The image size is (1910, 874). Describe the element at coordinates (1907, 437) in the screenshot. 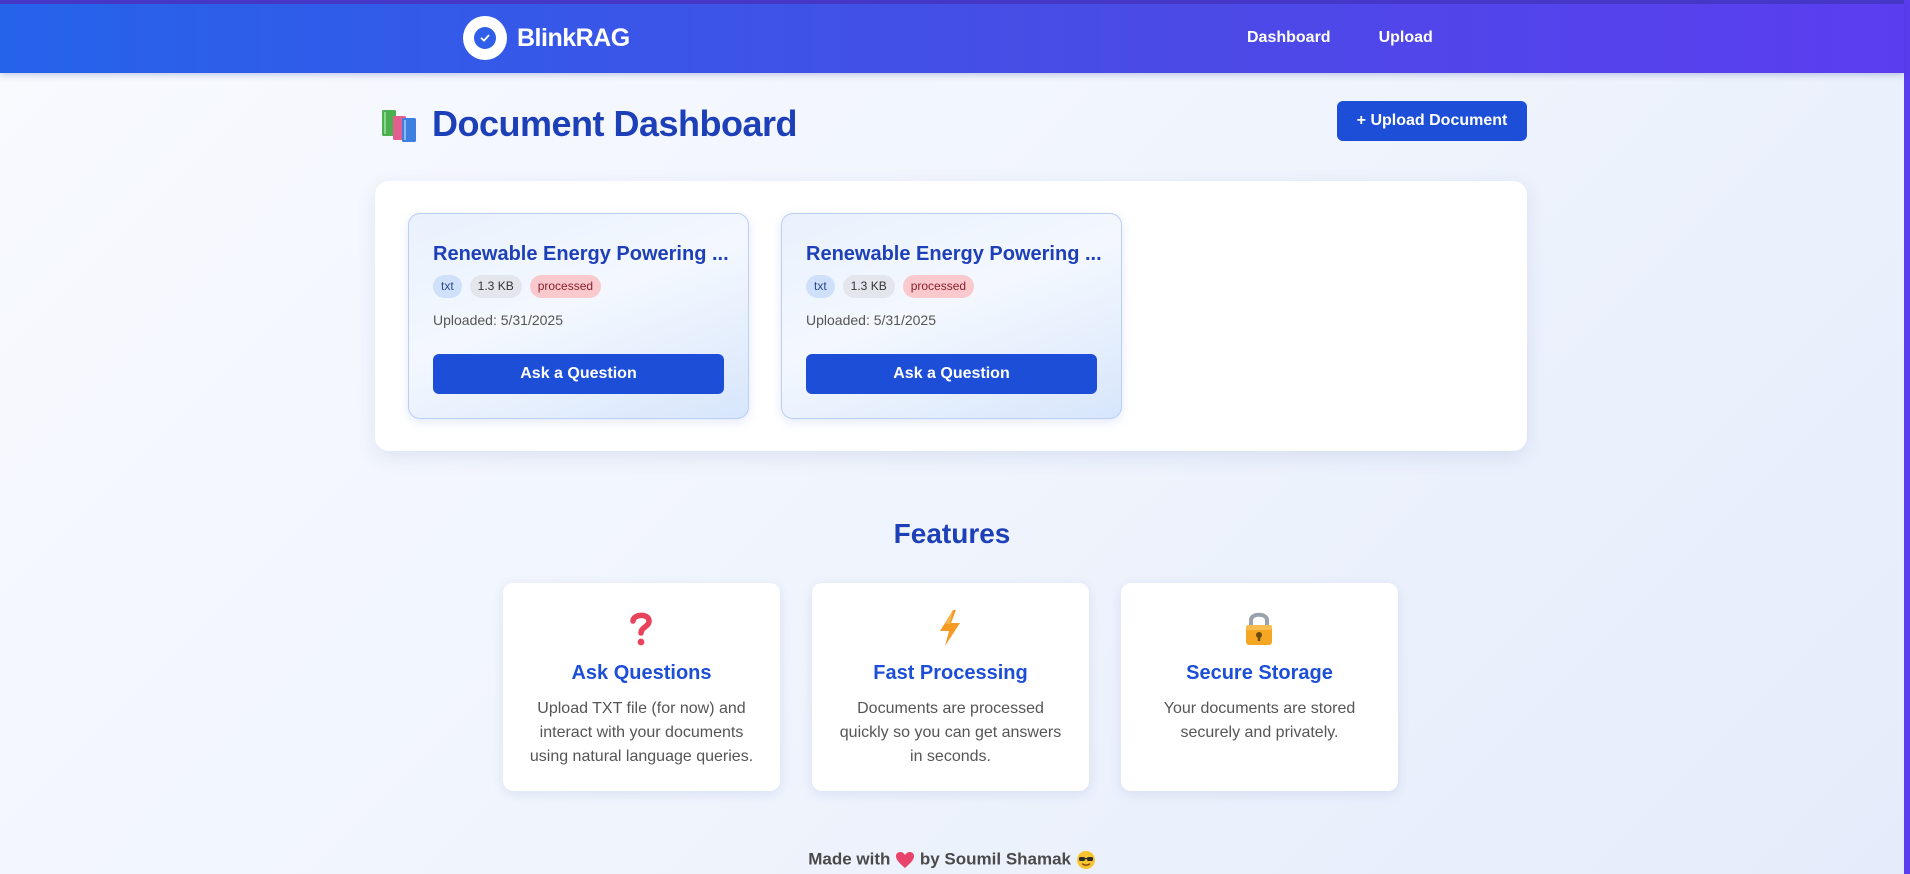

I see `scrollbar` at that location.